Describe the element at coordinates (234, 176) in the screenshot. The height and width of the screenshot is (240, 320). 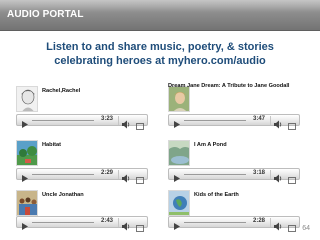
I see `audio-player: 3:18` at that location.